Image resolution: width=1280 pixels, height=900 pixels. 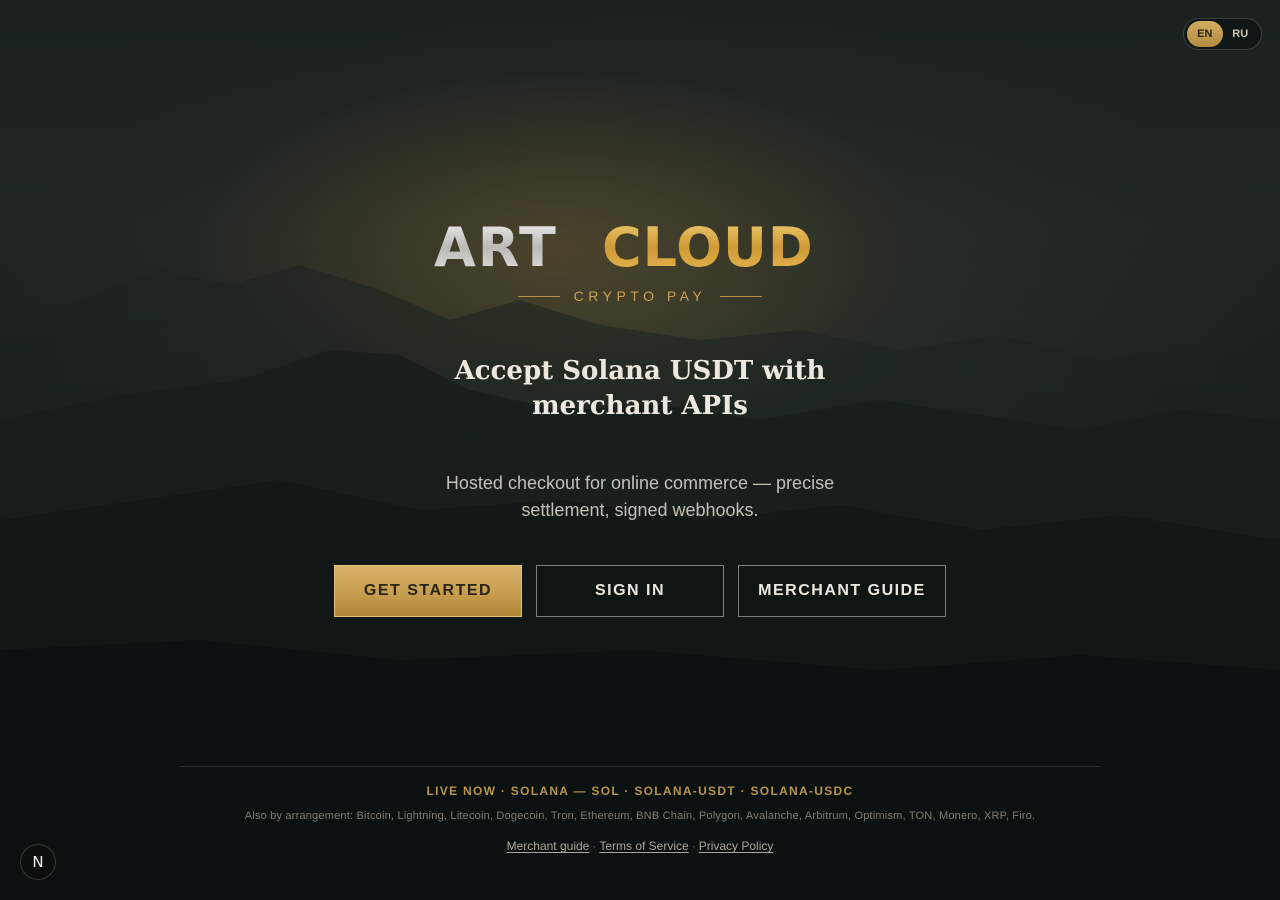 What do you see at coordinates (630, 591) in the screenshot?
I see `sign-in-button: SIGN IN` at bounding box center [630, 591].